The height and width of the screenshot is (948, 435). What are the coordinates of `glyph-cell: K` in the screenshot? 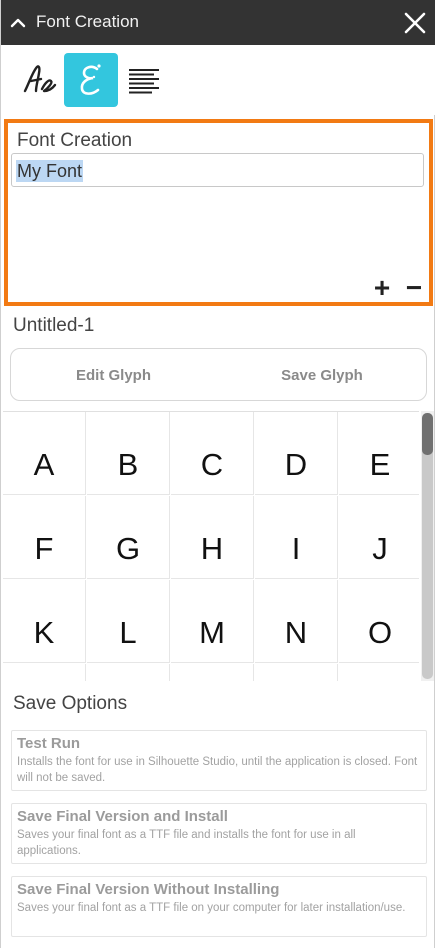 It's located at (44, 621).